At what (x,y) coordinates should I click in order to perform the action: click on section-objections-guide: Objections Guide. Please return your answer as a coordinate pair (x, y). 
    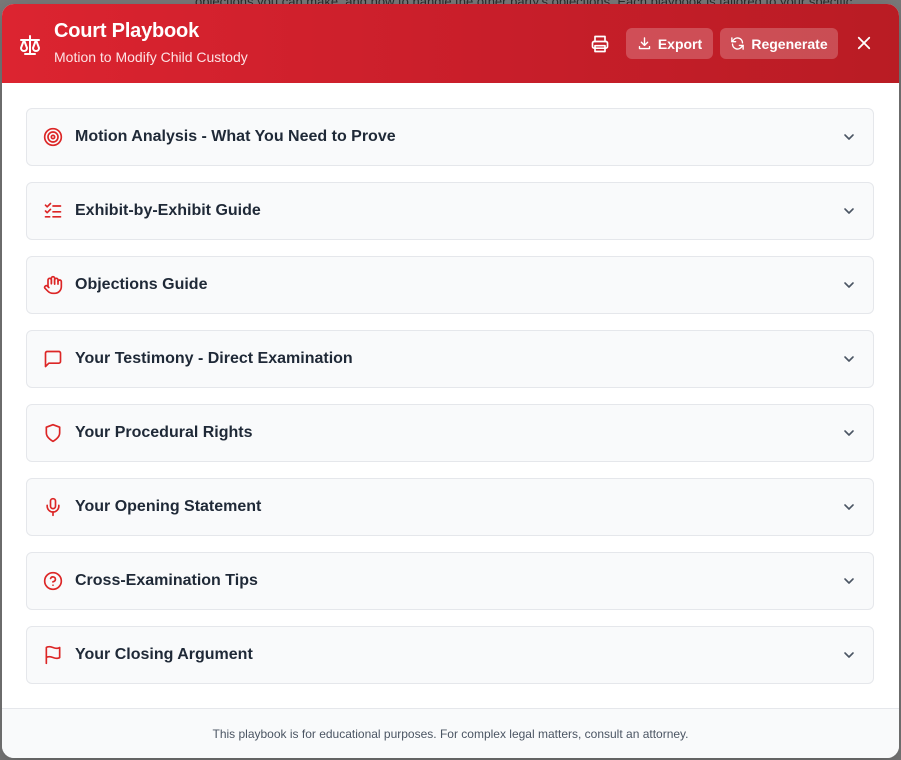
    Looking at the image, I should click on (450, 285).